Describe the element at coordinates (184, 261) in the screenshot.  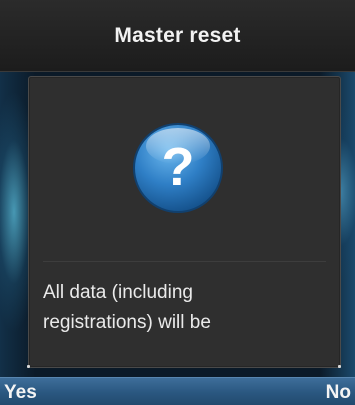
I see `dialog-divider` at that location.